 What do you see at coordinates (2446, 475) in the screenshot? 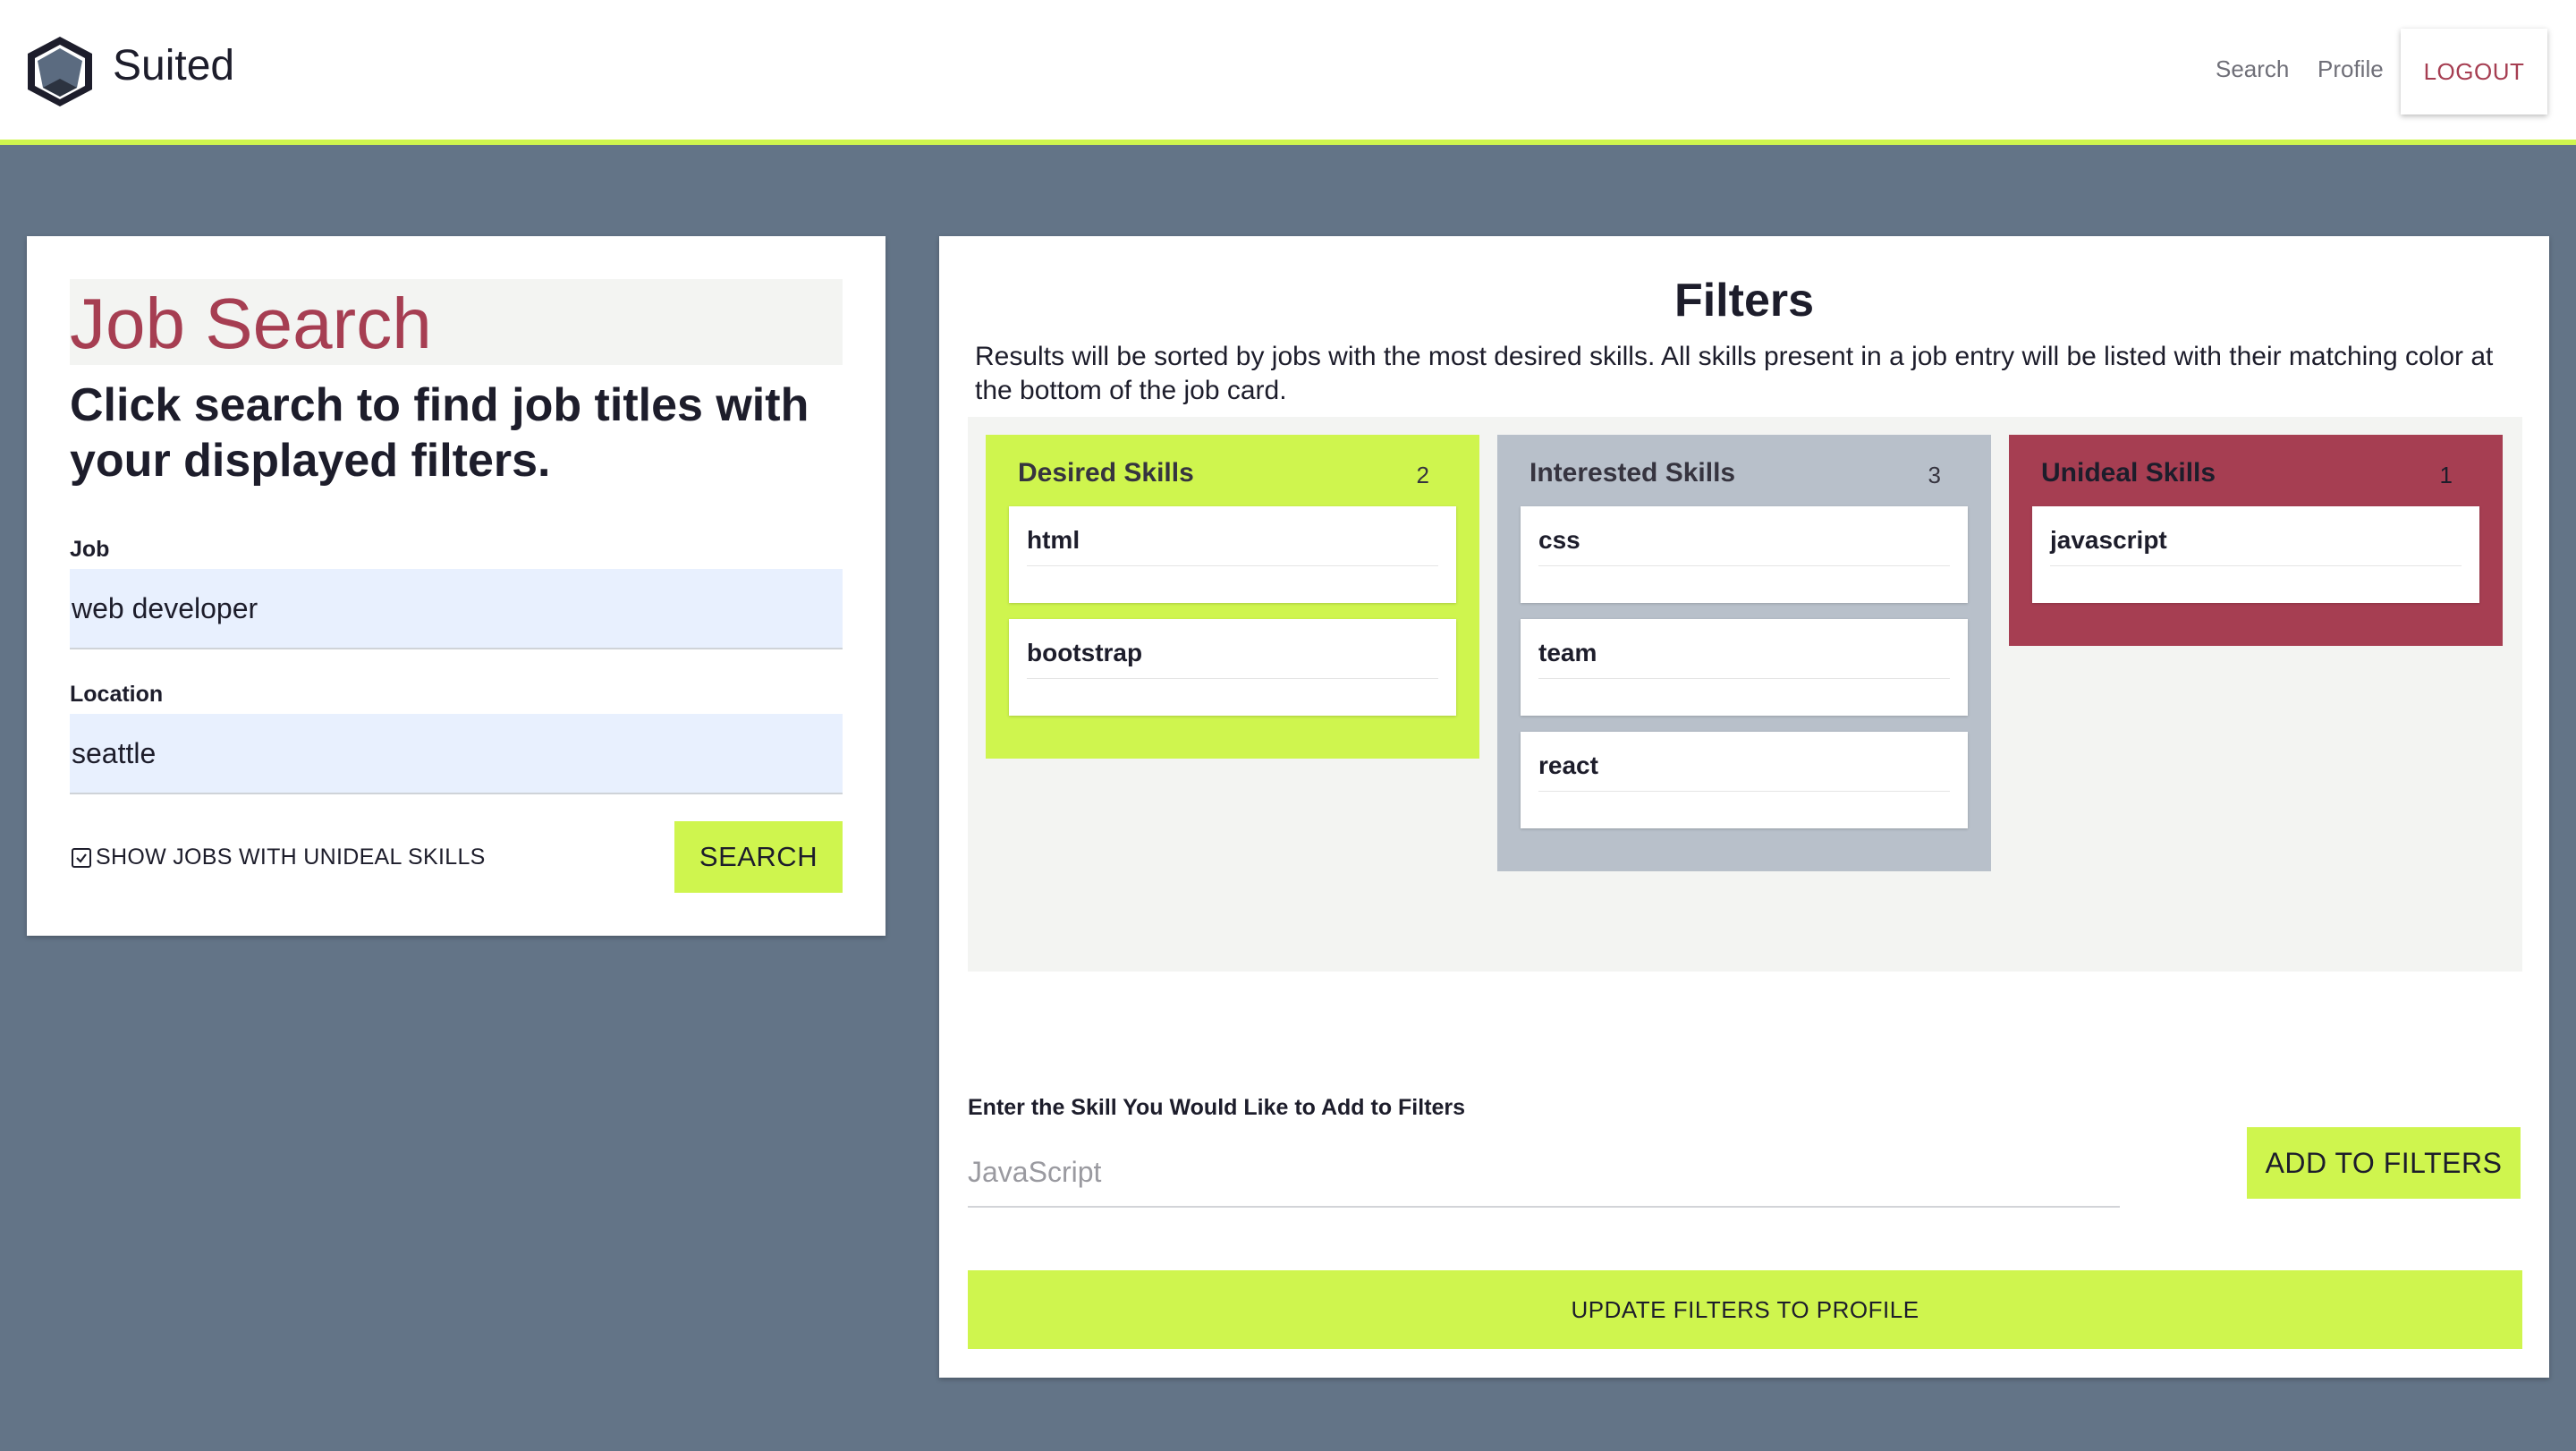
I see `column-count: 1` at bounding box center [2446, 475].